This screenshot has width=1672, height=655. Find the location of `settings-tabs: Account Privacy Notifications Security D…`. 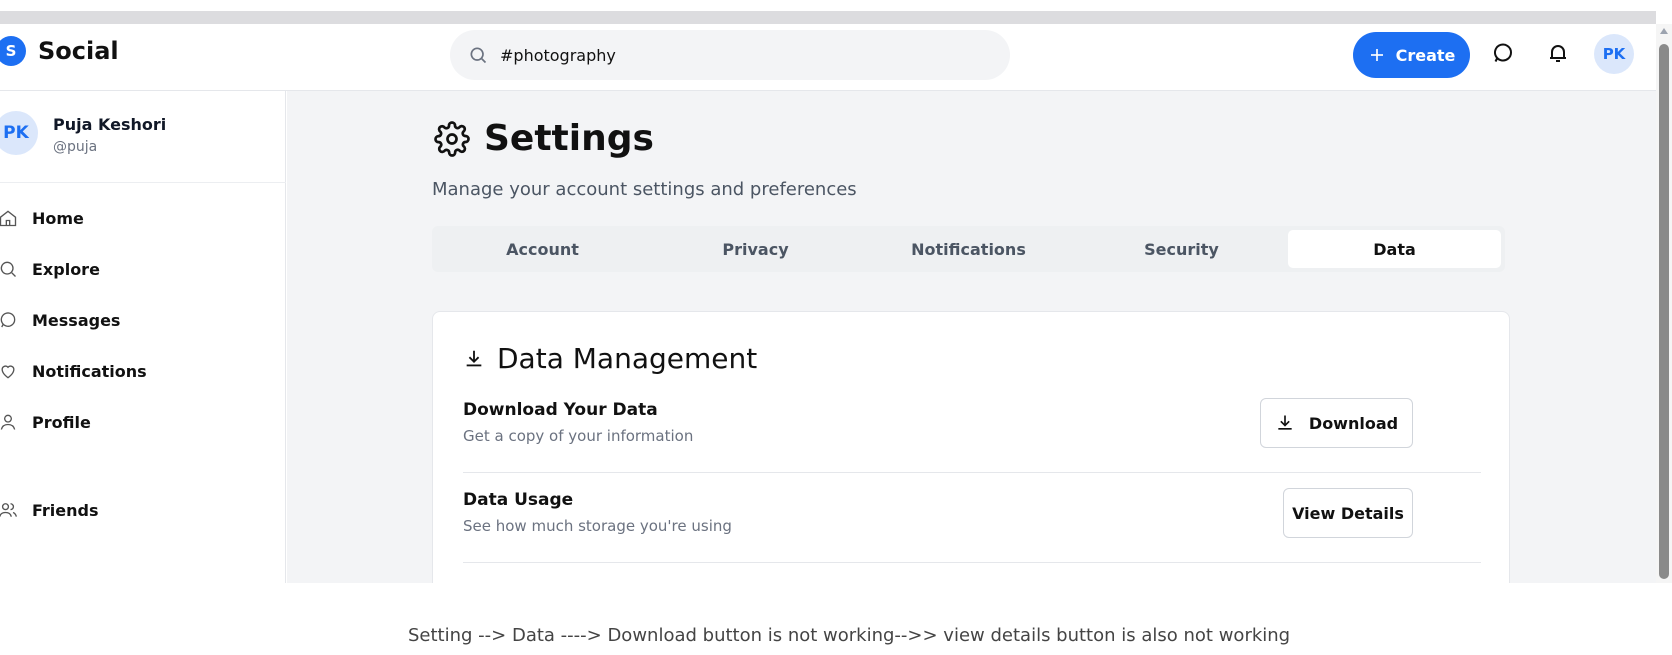

settings-tabs: Account Privacy Notifications Security D… is located at coordinates (968, 249).